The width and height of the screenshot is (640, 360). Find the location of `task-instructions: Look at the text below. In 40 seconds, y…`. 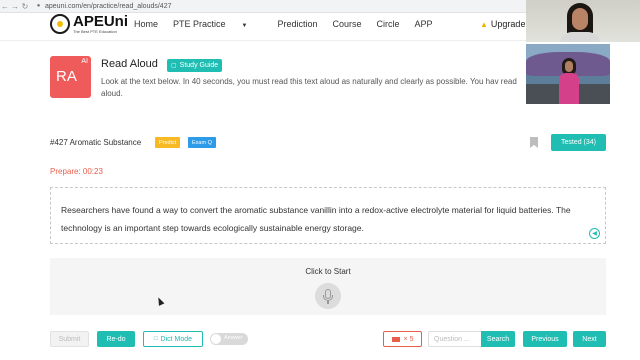

task-instructions: Look at the text below. In 40 seconds, y… is located at coordinates (309, 87).